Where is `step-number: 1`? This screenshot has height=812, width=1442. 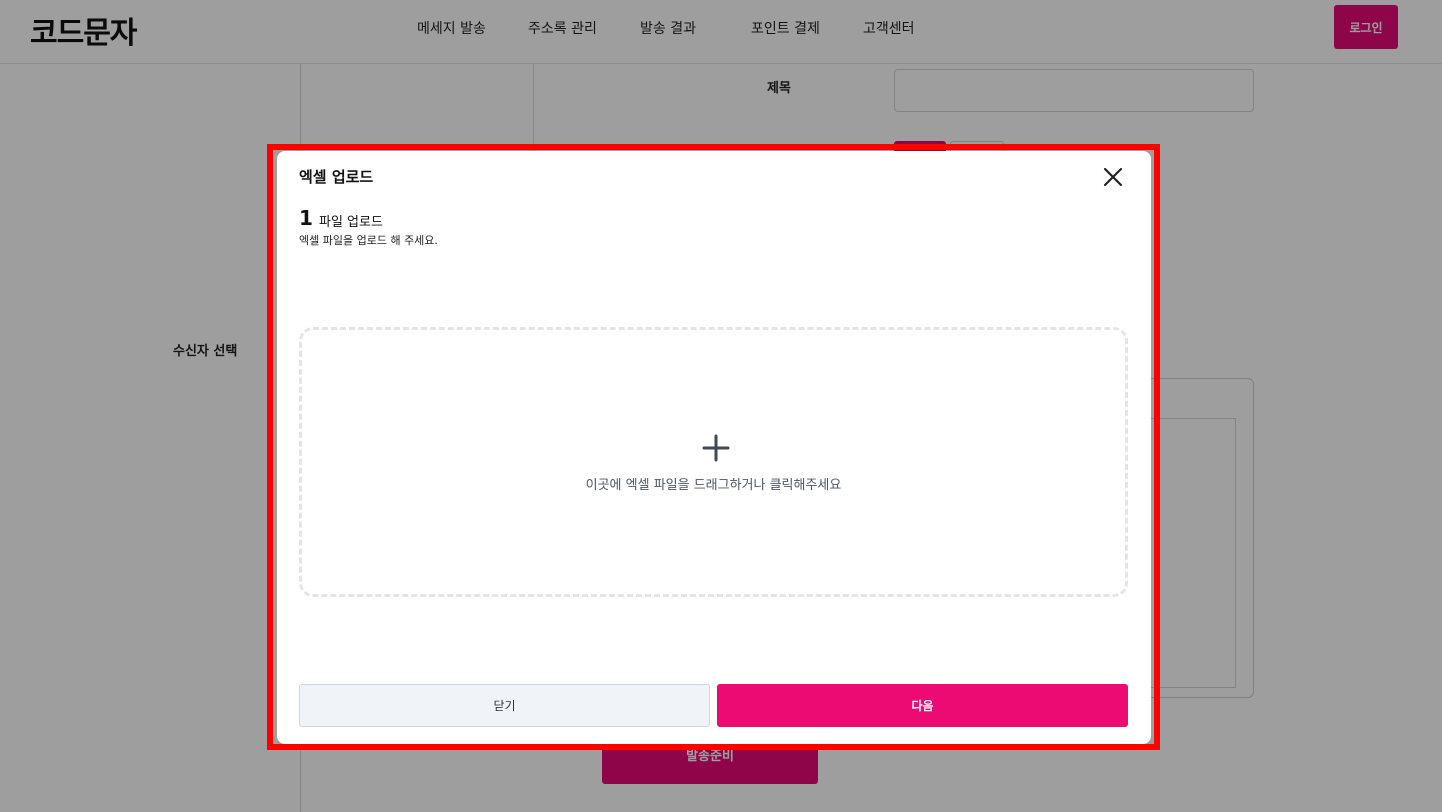 step-number: 1 is located at coordinates (306, 218).